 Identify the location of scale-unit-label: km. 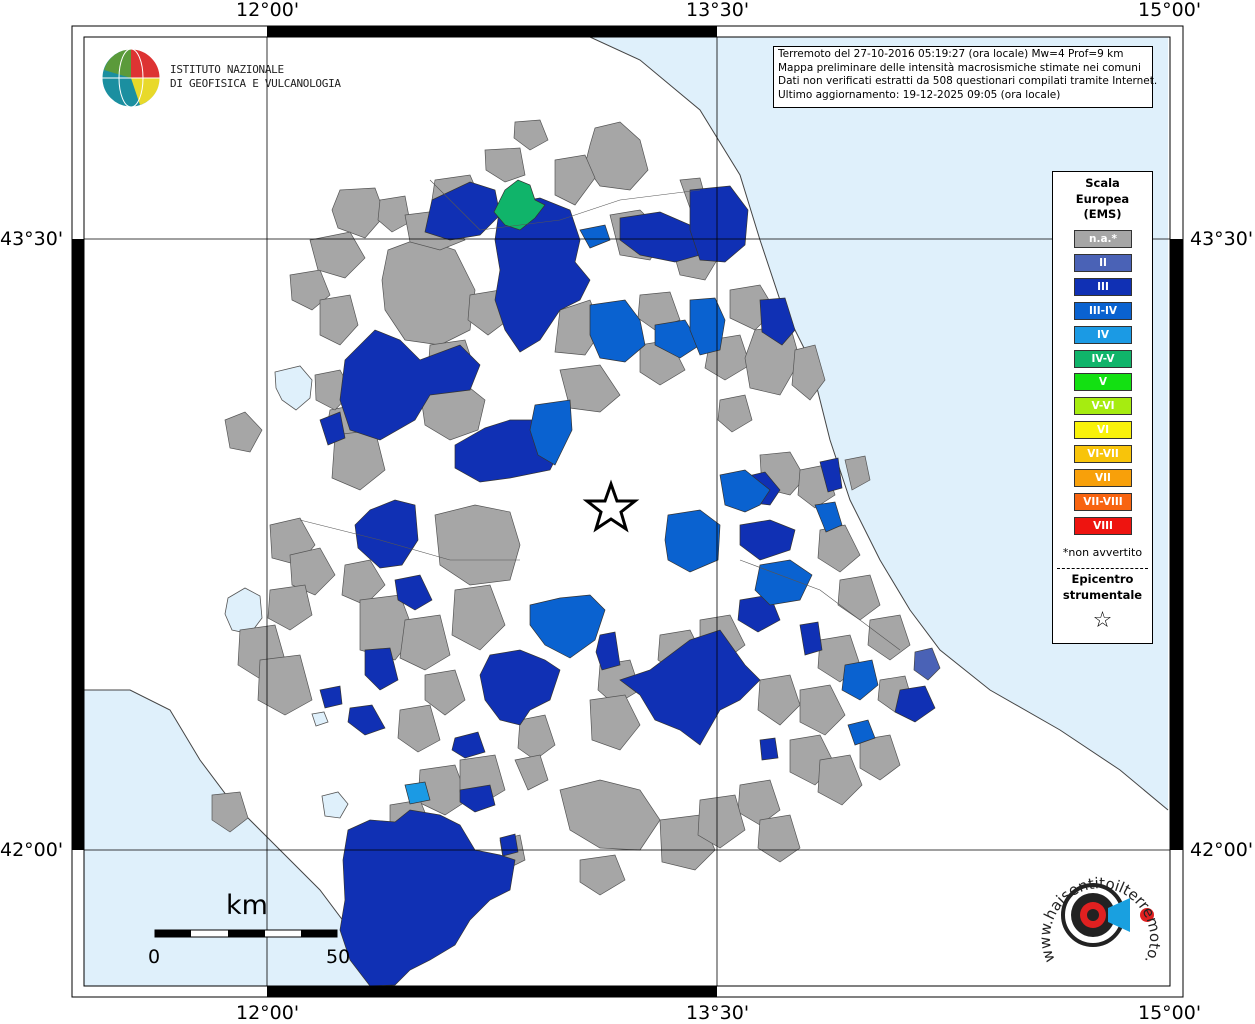
(247, 905).